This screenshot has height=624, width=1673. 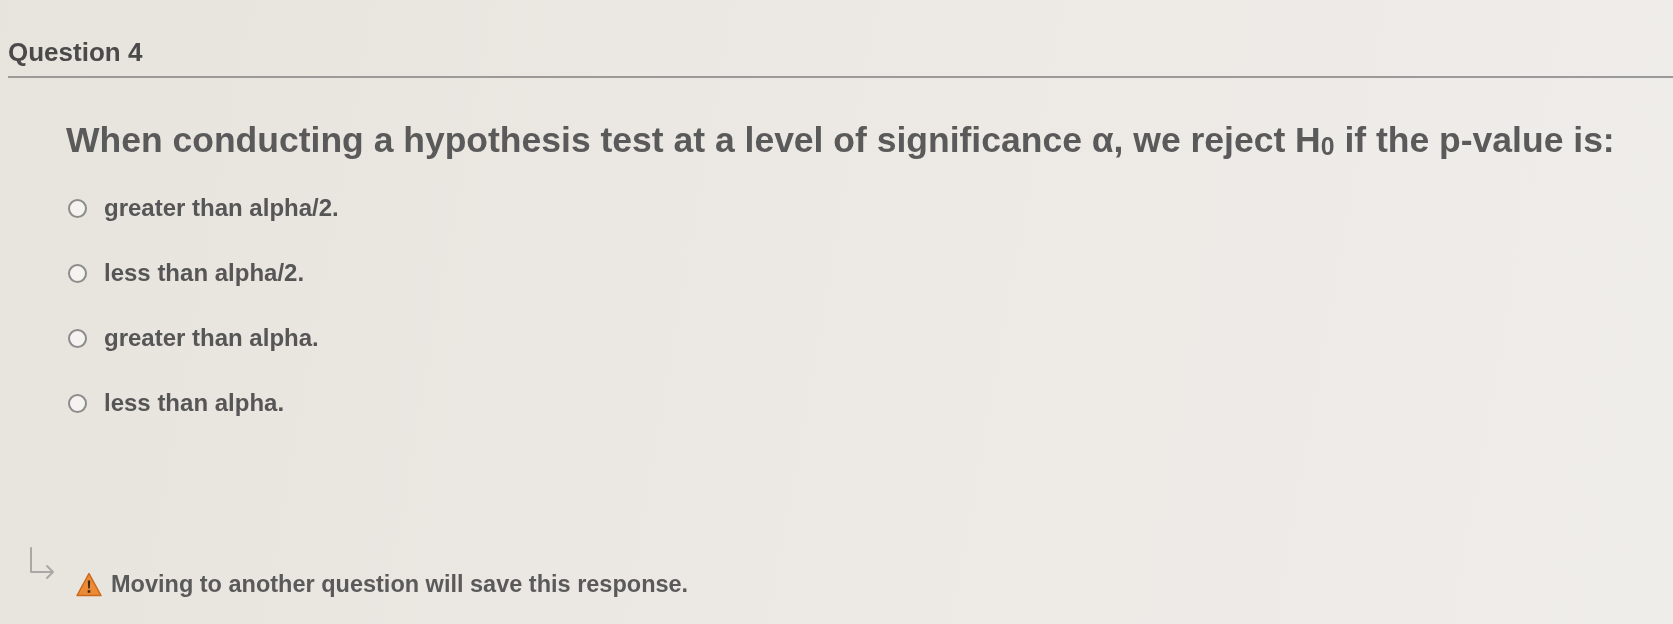 I want to click on return-arrow-icon, so click(x=42, y=563).